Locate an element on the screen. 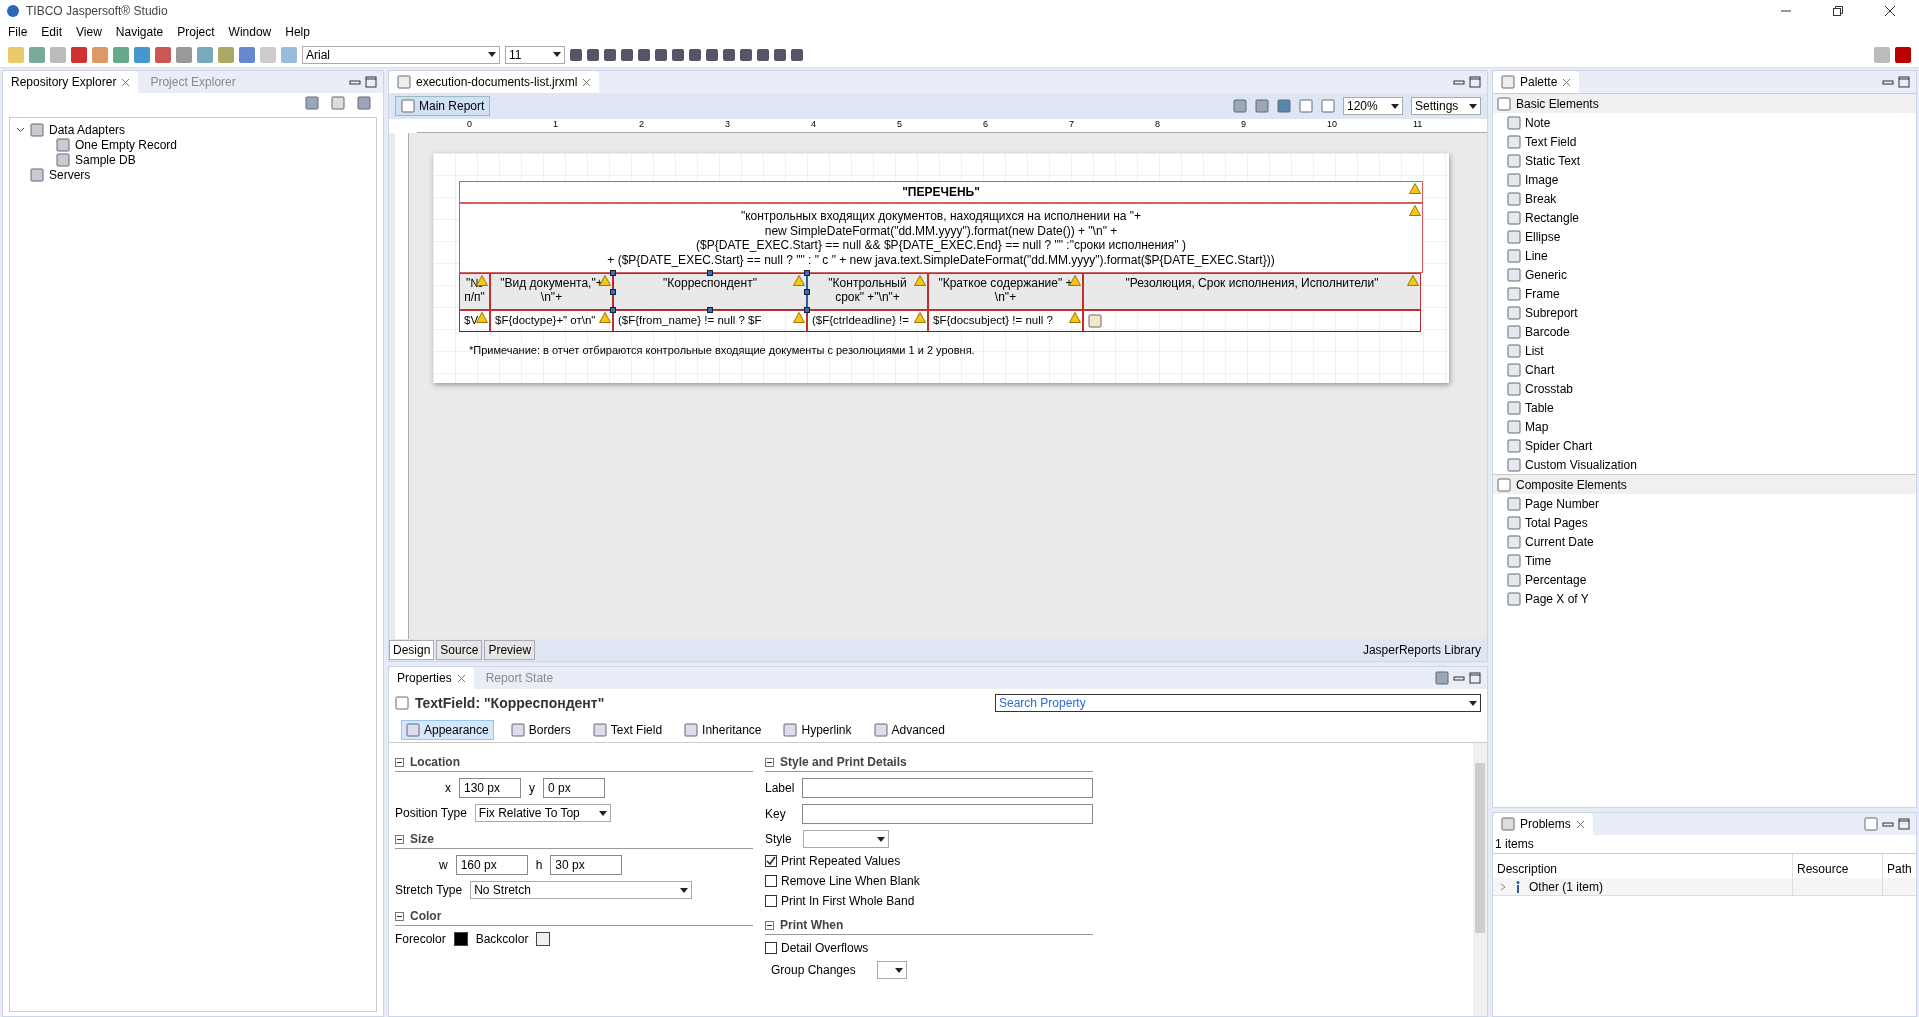  detail-cell: ($F{from_name} != null ? $F is located at coordinates (710, 321).